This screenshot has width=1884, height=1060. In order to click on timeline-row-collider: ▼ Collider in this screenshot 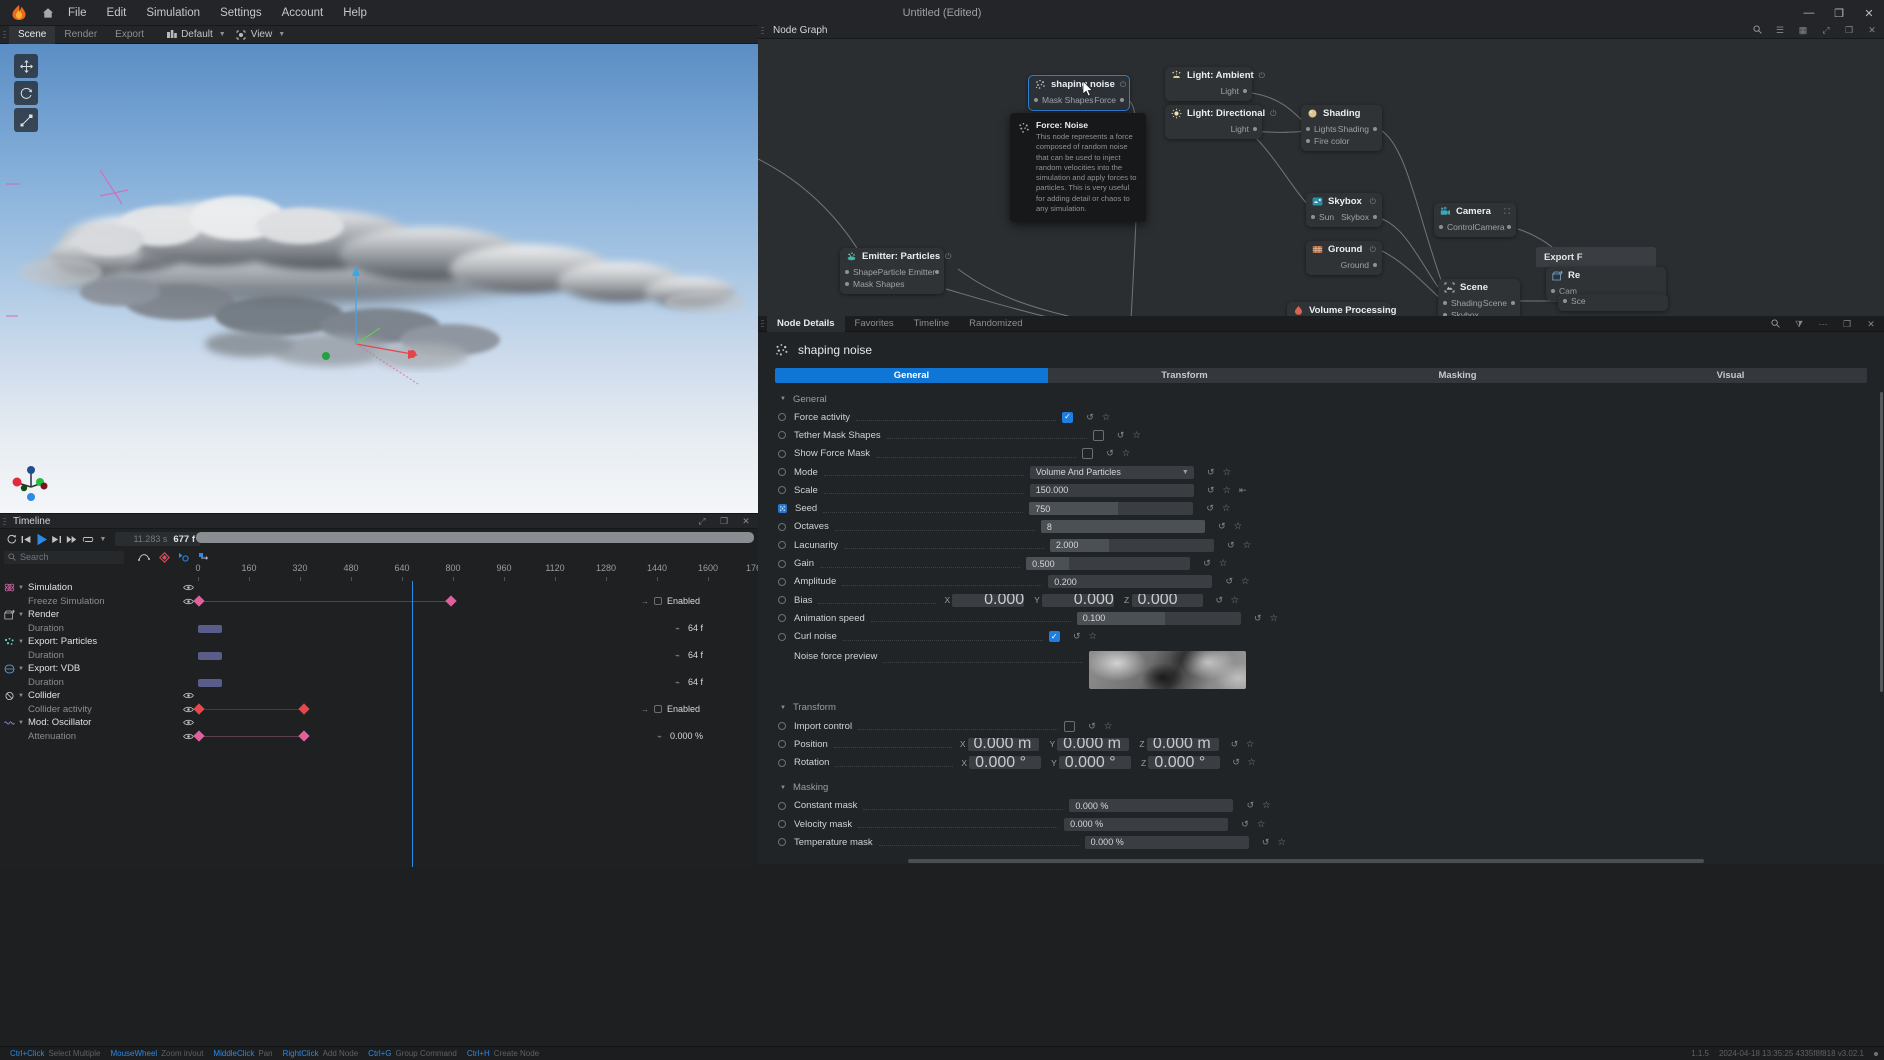, I will do `click(379, 696)`.